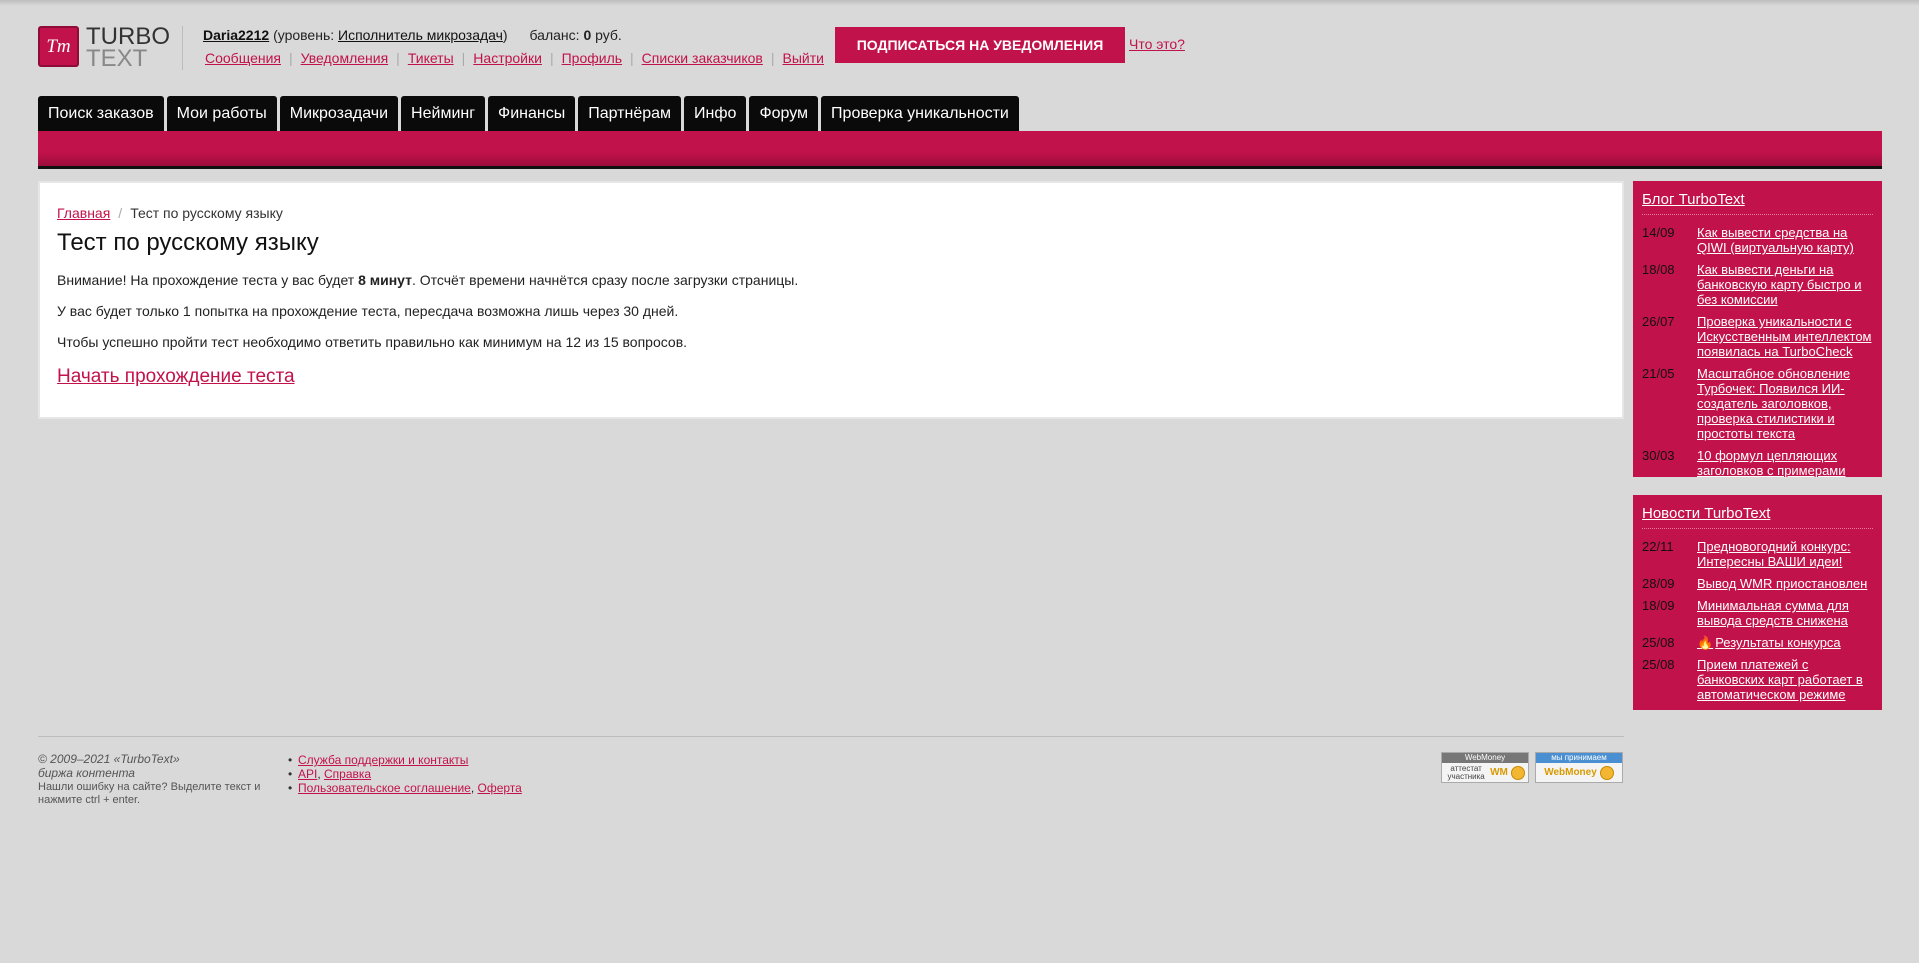  I want to click on notice-time-value: 8 минут, so click(385, 280).